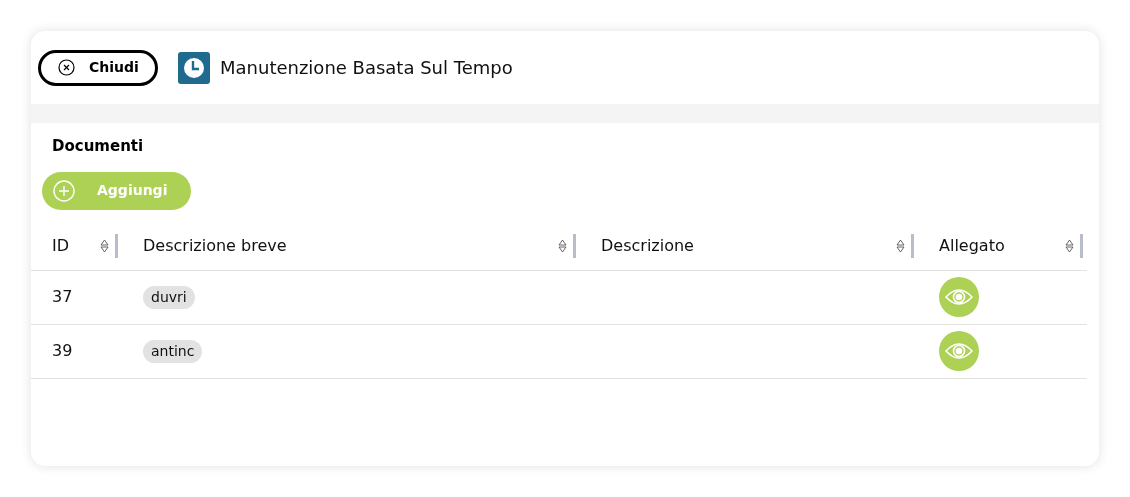  Describe the element at coordinates (98, 146) in the screenshot. I see `section-title: Documenti` at that location.